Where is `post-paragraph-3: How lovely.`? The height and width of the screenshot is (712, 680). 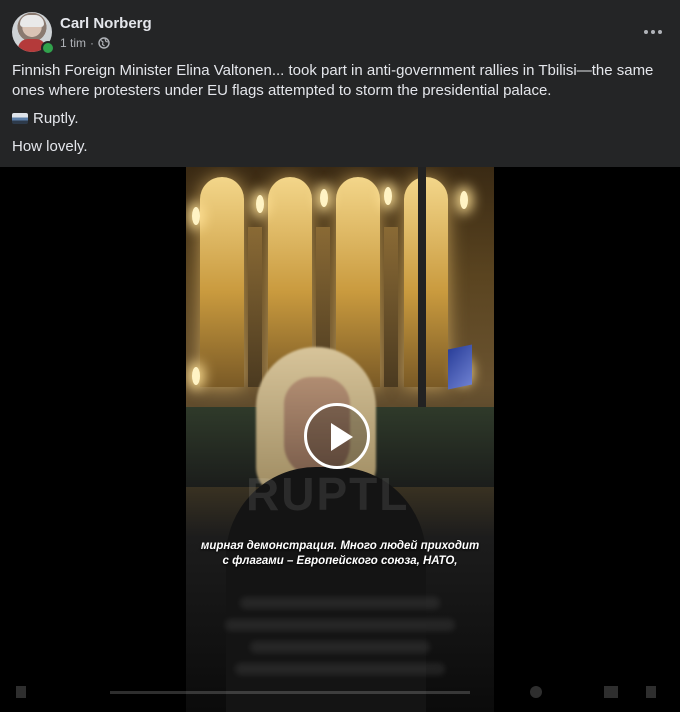
post-paragraph-3: How lovely. is located at coordinates (50, 146).